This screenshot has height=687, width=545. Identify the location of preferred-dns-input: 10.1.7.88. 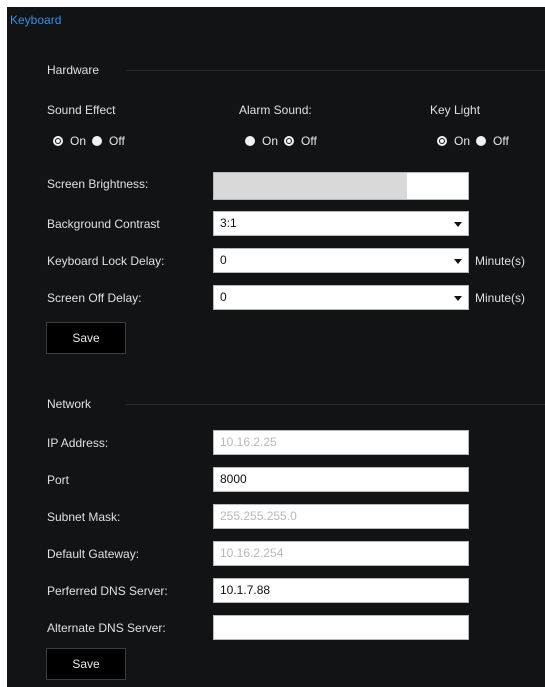
(341, 590).